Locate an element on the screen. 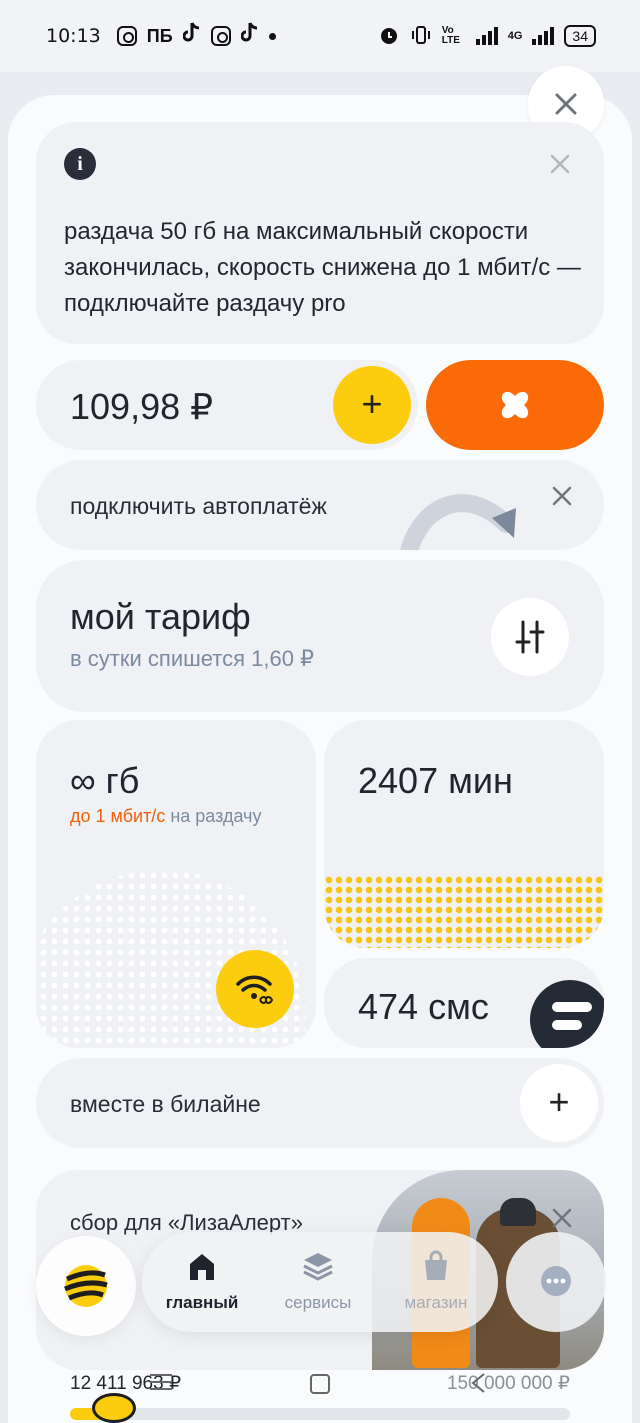 This screenshot has width=640, height=1423. hotspot-button is located at coordinates (255, 989).